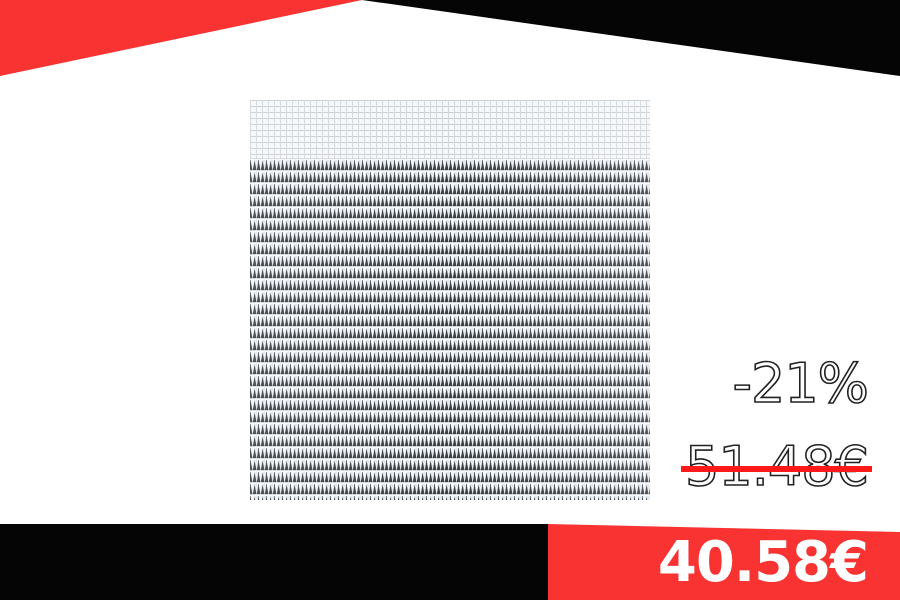  I want to click on old-price-container: 51.48€, so click(776, 466).